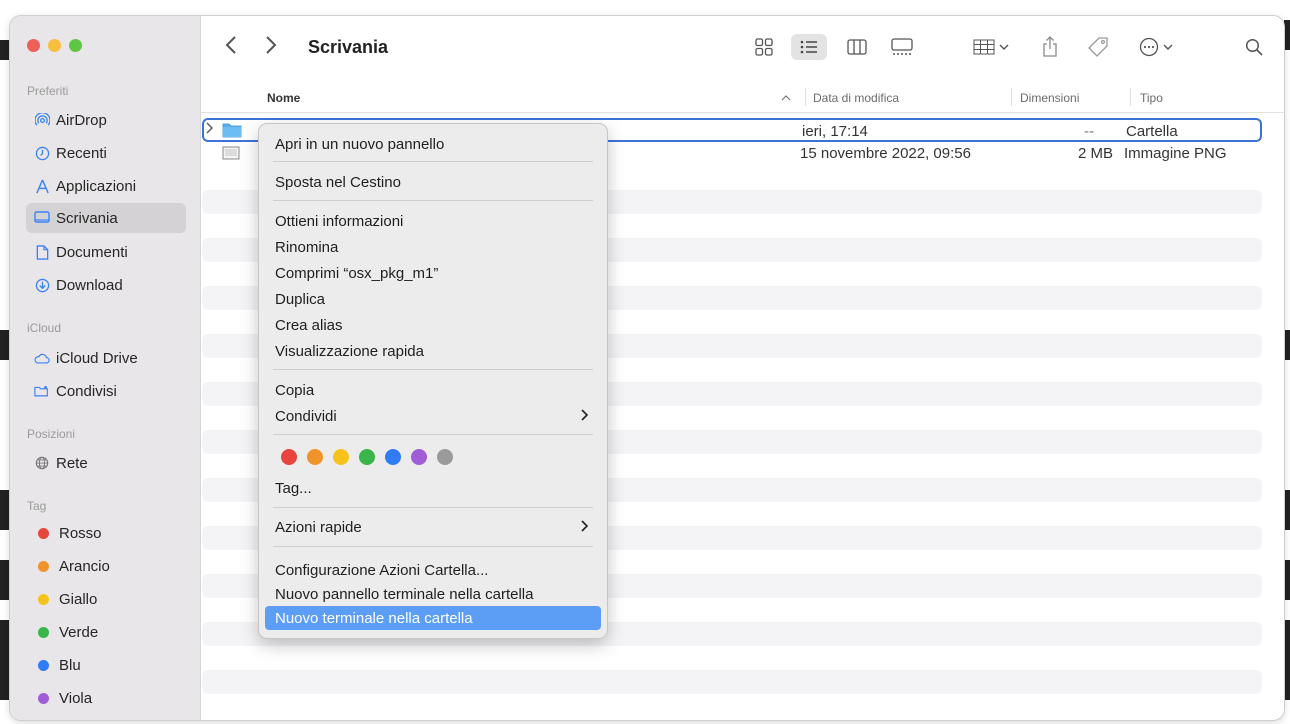  I want to click on tag-color-purple, so click(419, 457).